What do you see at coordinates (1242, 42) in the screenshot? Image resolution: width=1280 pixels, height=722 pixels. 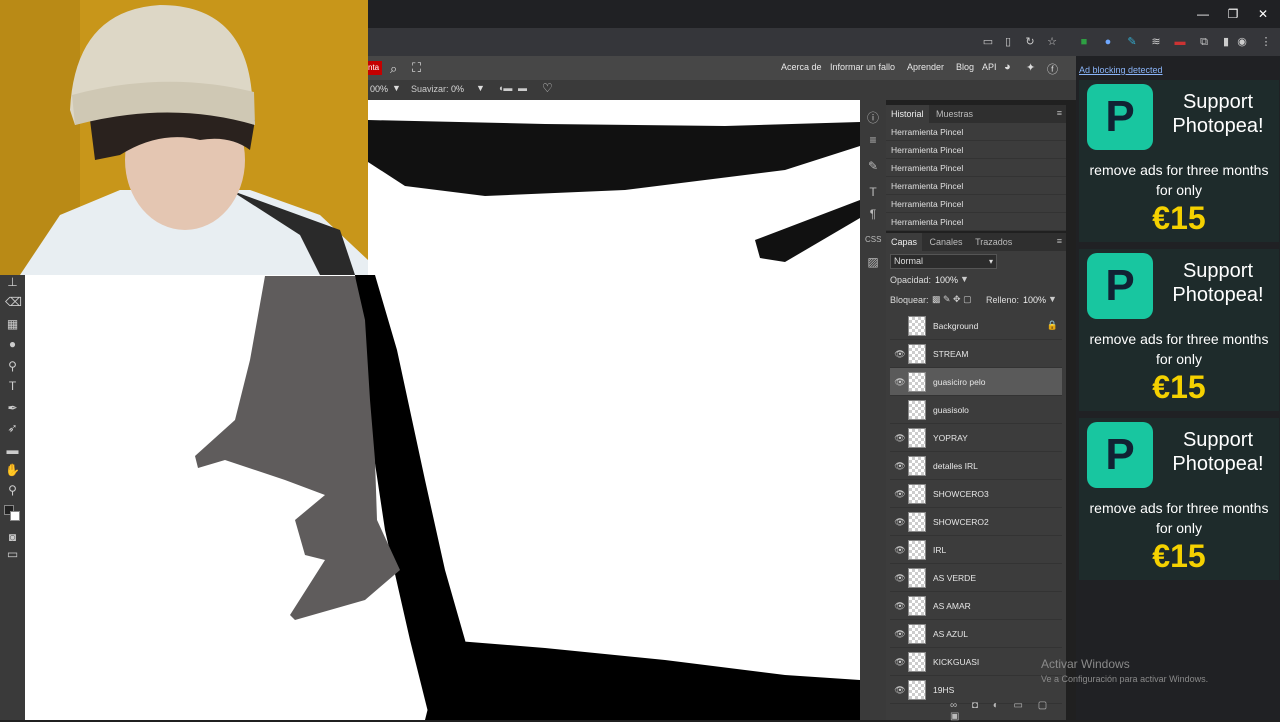 I see `profile-avatar-icon: ◉` at bounding box center [1242, 42].